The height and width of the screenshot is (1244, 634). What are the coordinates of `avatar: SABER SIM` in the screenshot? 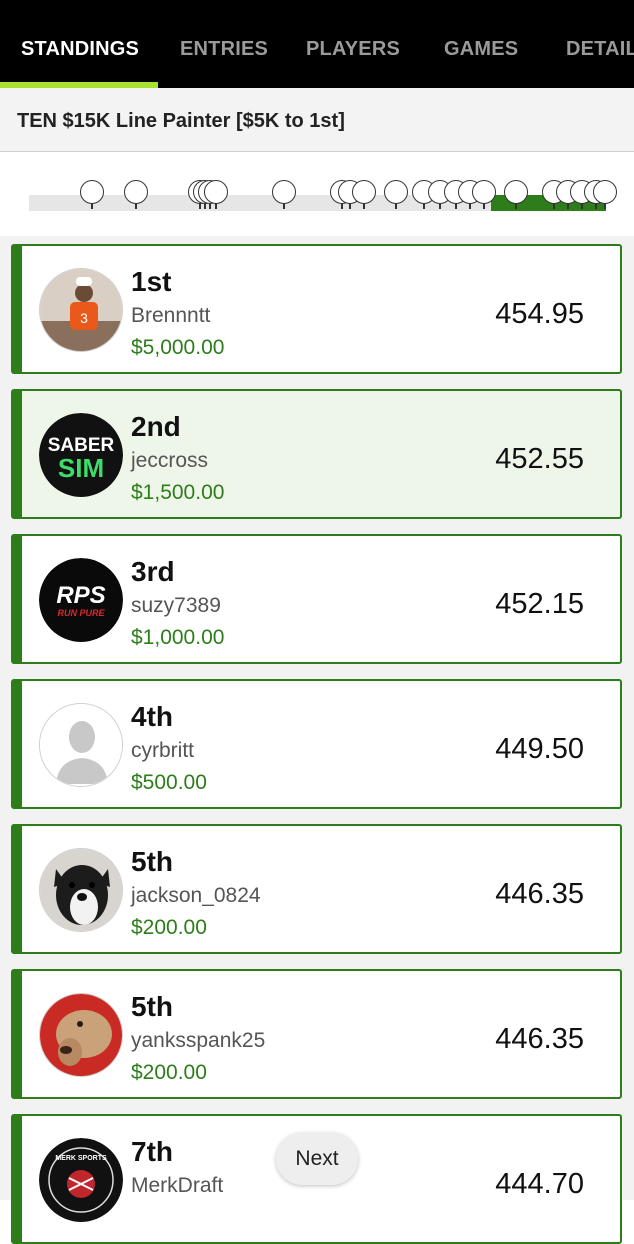 It's located at (81, 455).